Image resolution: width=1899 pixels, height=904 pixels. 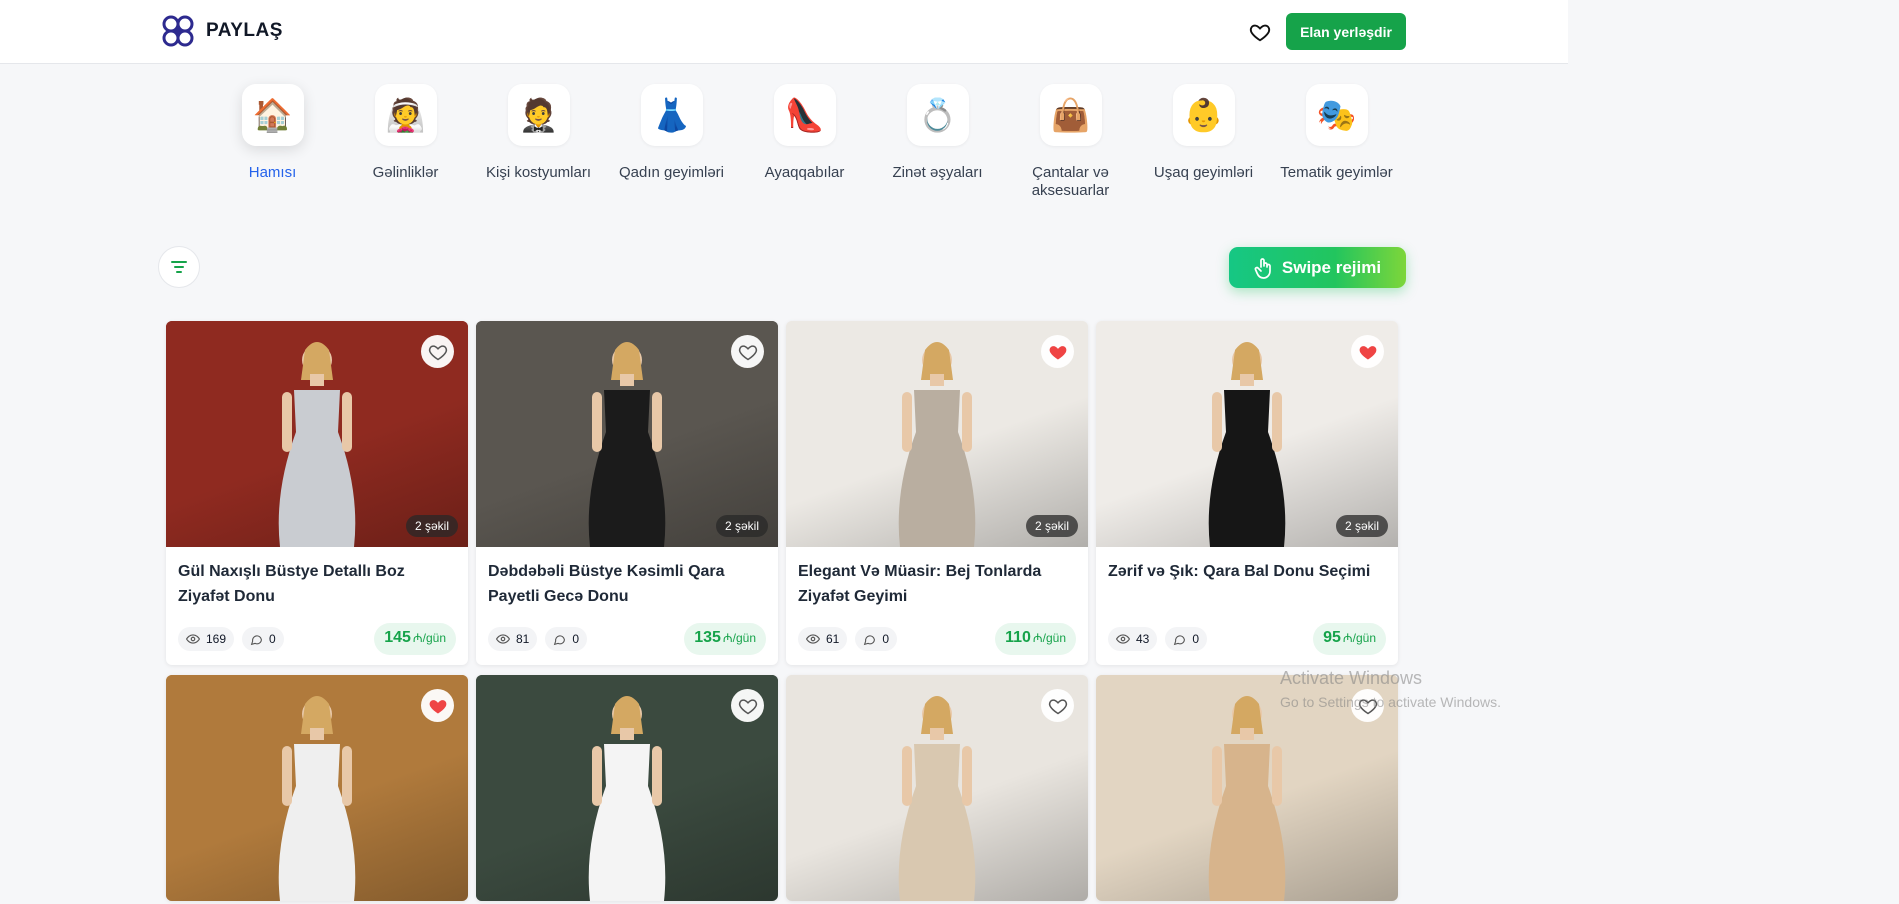 What do you see at coordinates (1133, 639) in the screenshot?
I see `views-count: 43` at bounding box center [1133, 639].